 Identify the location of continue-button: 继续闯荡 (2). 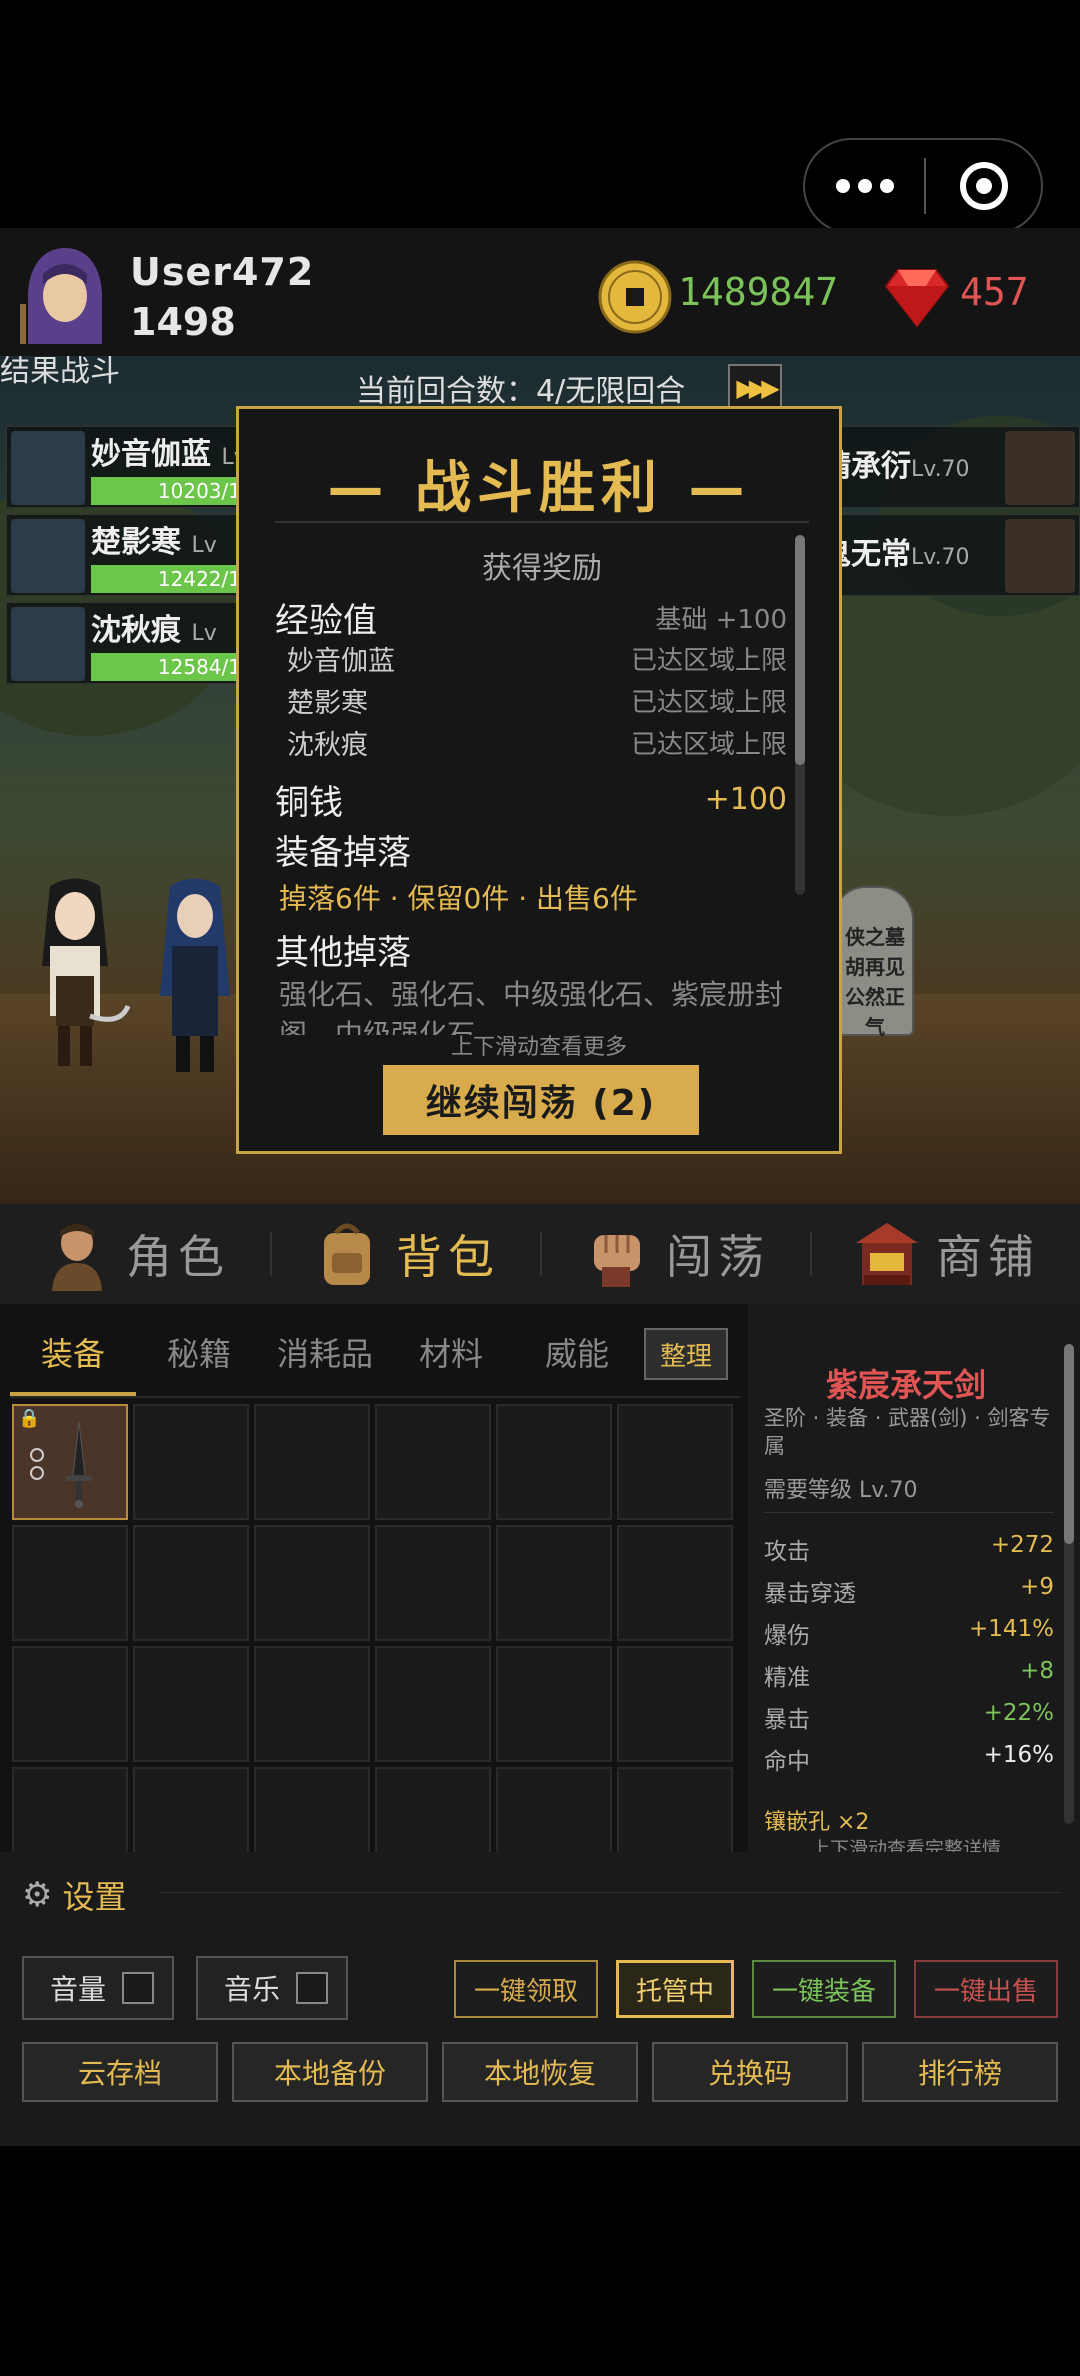
(541, 1100).